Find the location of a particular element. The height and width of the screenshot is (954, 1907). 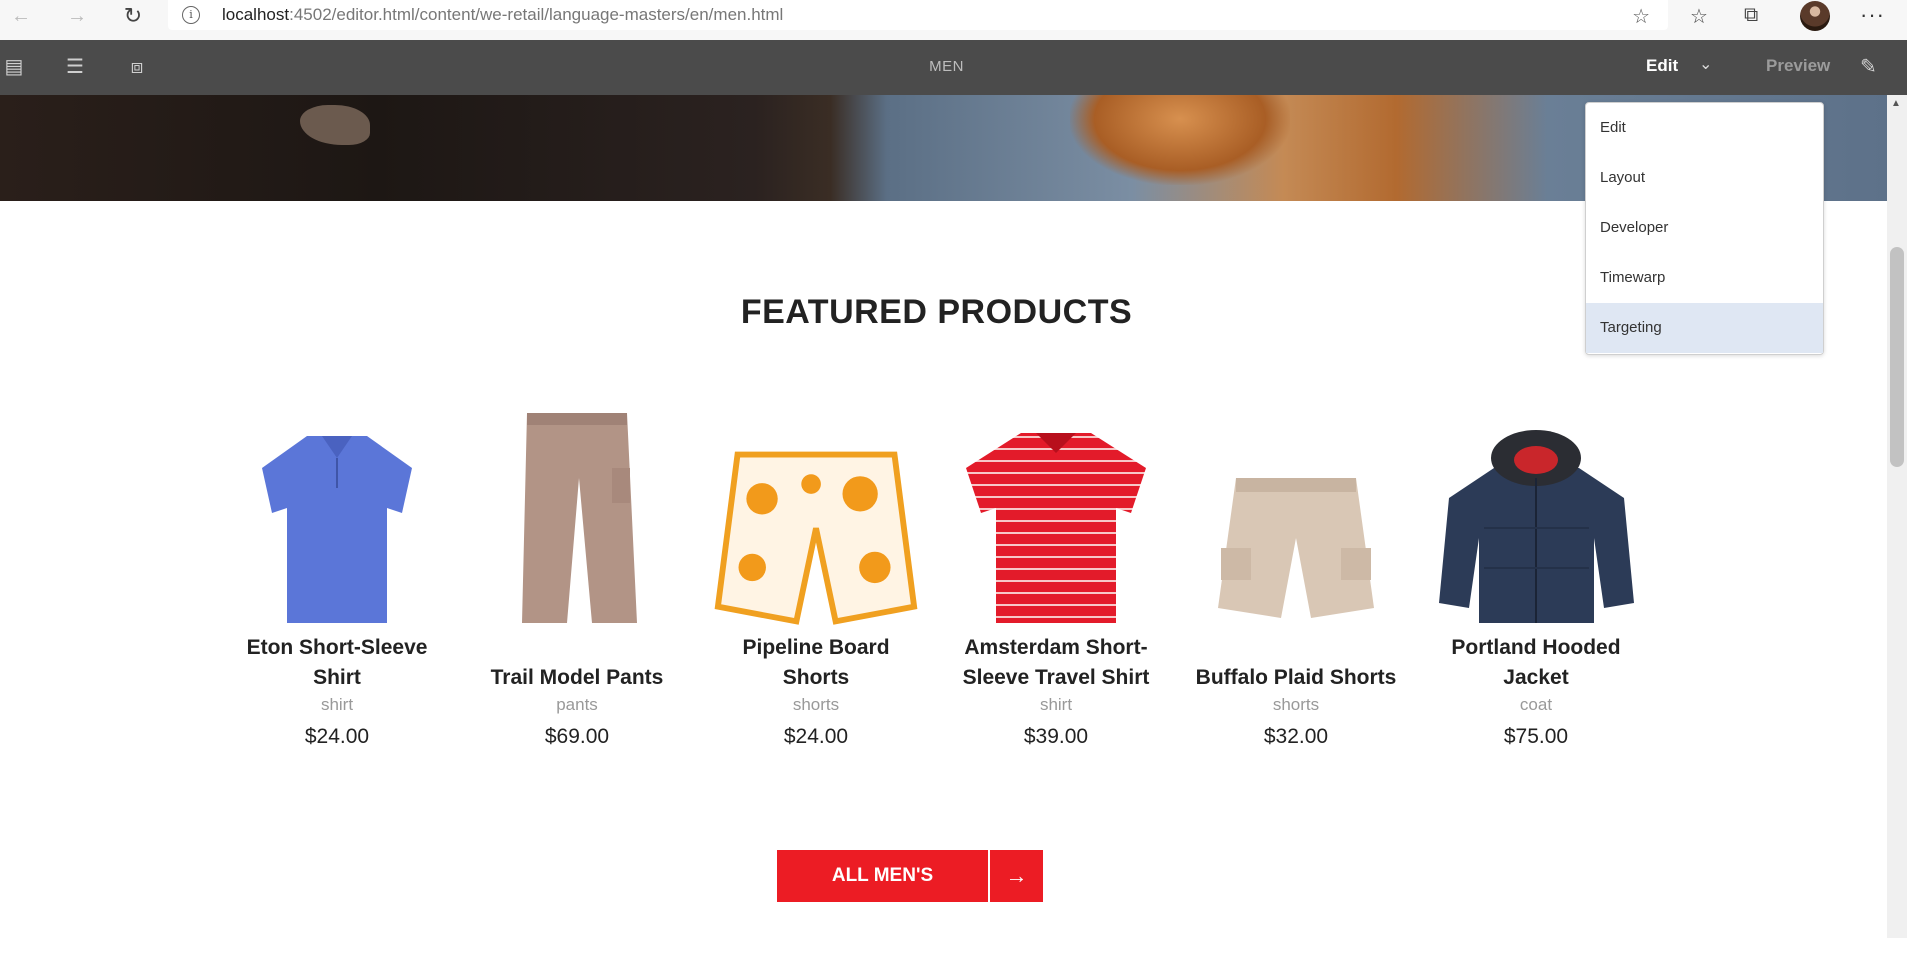

mode-dropdown-menu: Edit Layout Developer Timewarp Targeting is located at coordinates (1704, 228).